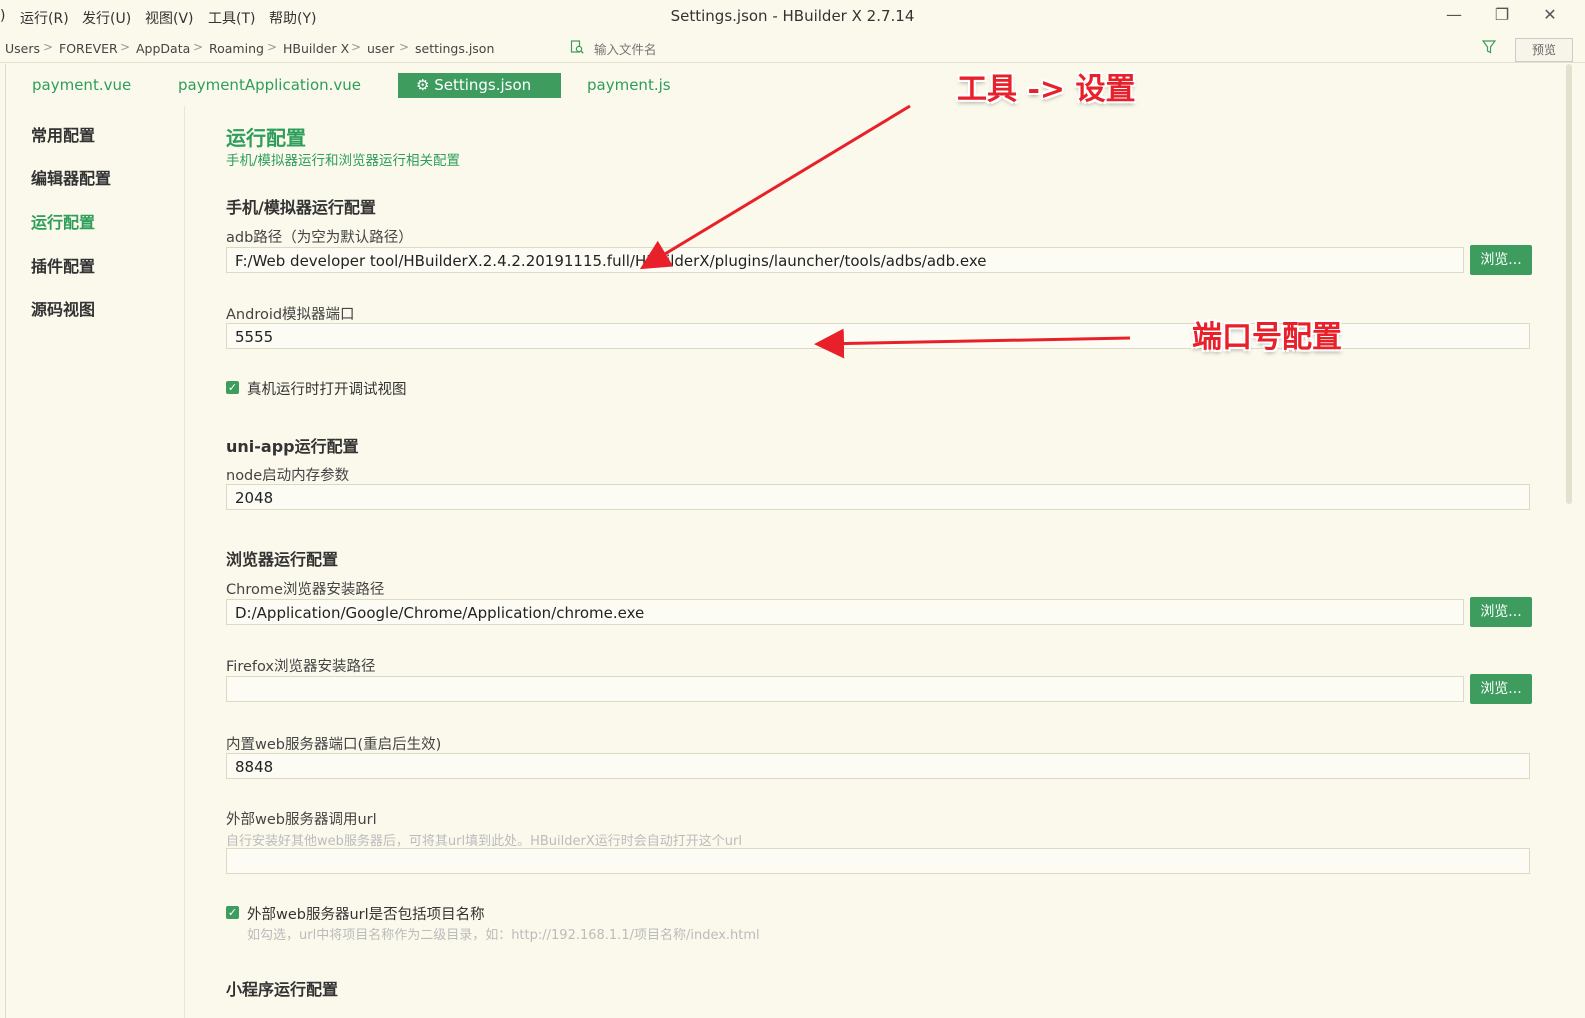 This screenshot has height=1018, width=1585. What do you see at coordinates (629, 85) in the screenshot?
I see `tab-payment-js: payment.js` at bounding box center [629, 85].